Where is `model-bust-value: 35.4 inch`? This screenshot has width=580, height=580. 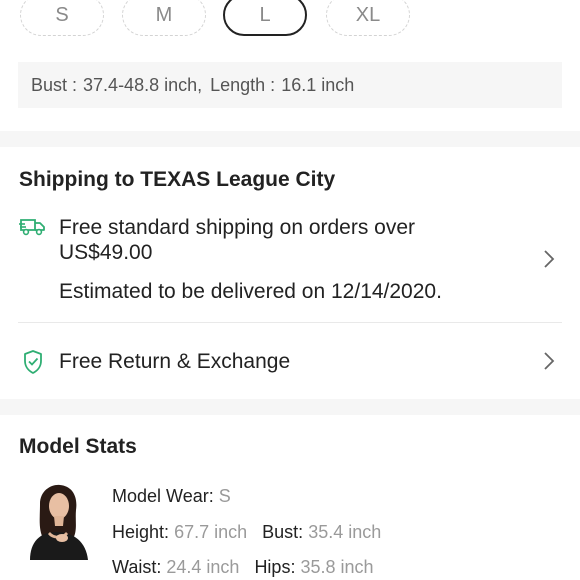 model-bust-value: 35.4 inch is located at coordinates (345, 532).